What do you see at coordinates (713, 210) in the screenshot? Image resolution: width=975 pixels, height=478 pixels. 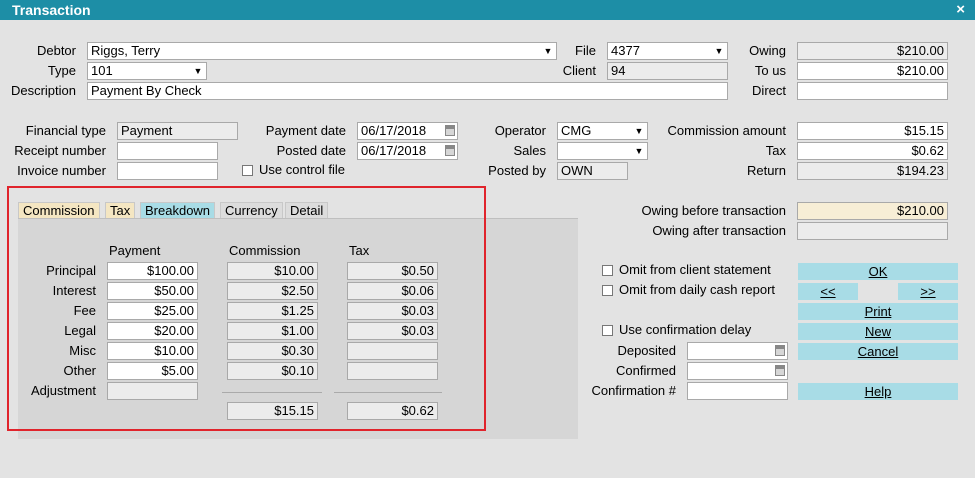 I see `owing-before-label: Owing before transaction` at bounding box center [713, 210].